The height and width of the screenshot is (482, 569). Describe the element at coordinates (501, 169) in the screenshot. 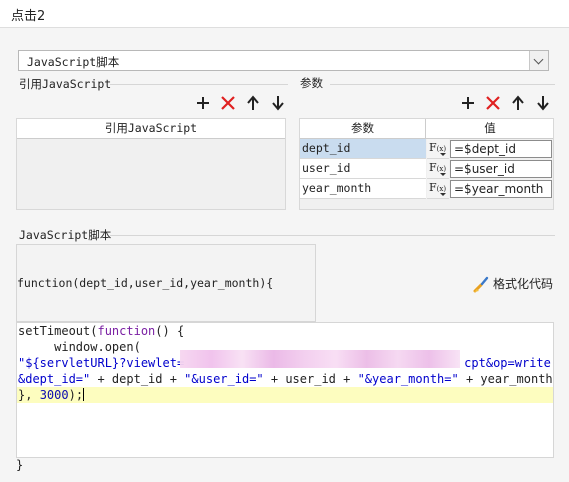

I see `param-value-field: =$user_id` at that location.